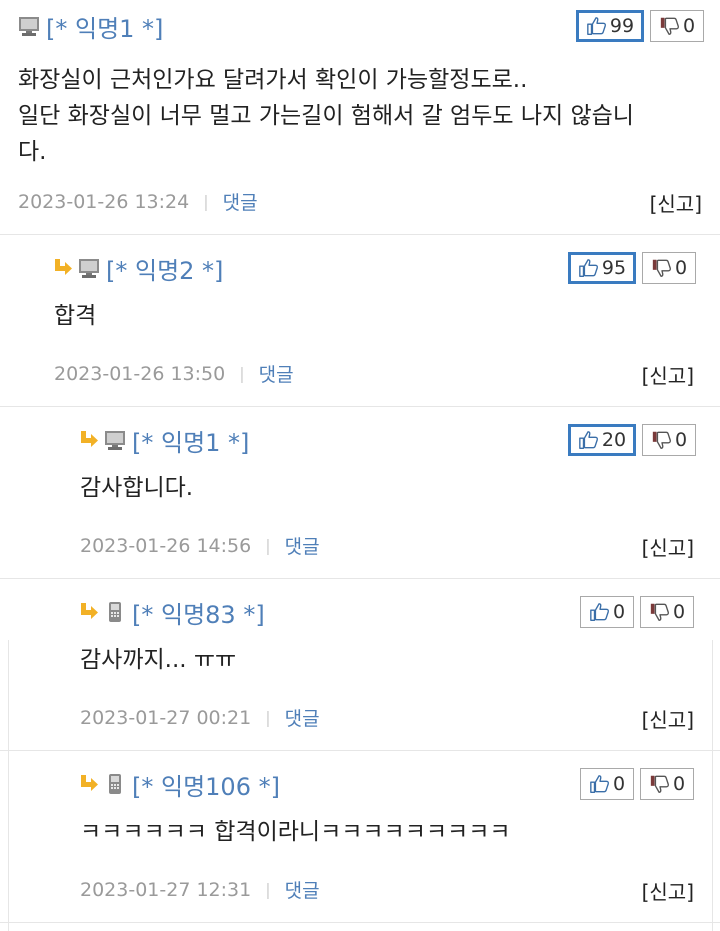 This screenshot has height=931, width=720. Describe the element at coordinates (166, 545) in the screenshot. I see `comment-timestamp: 2023-01-26 14:56` at that location.